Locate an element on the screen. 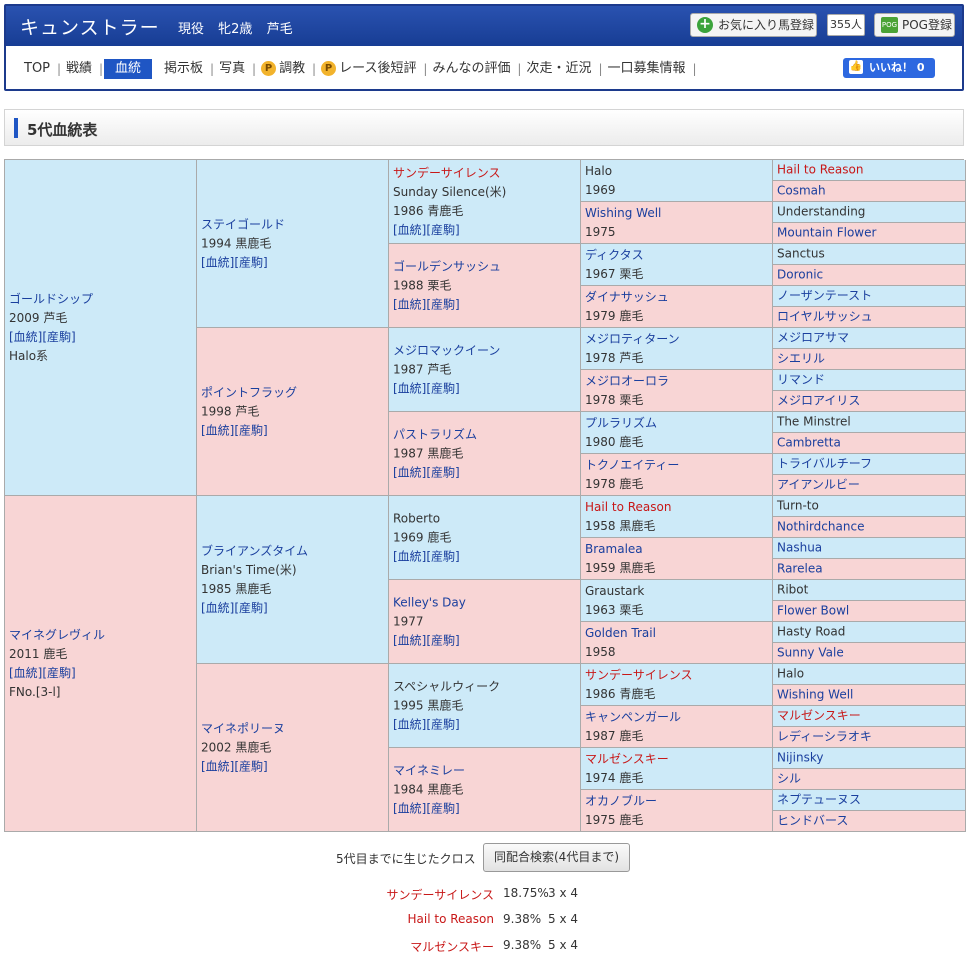 The width and height of the screenshot is (972, 964). pedigree-cell-gen4: トクノエイティー 1978 鹿毛 is located at coordinates (677, 475).